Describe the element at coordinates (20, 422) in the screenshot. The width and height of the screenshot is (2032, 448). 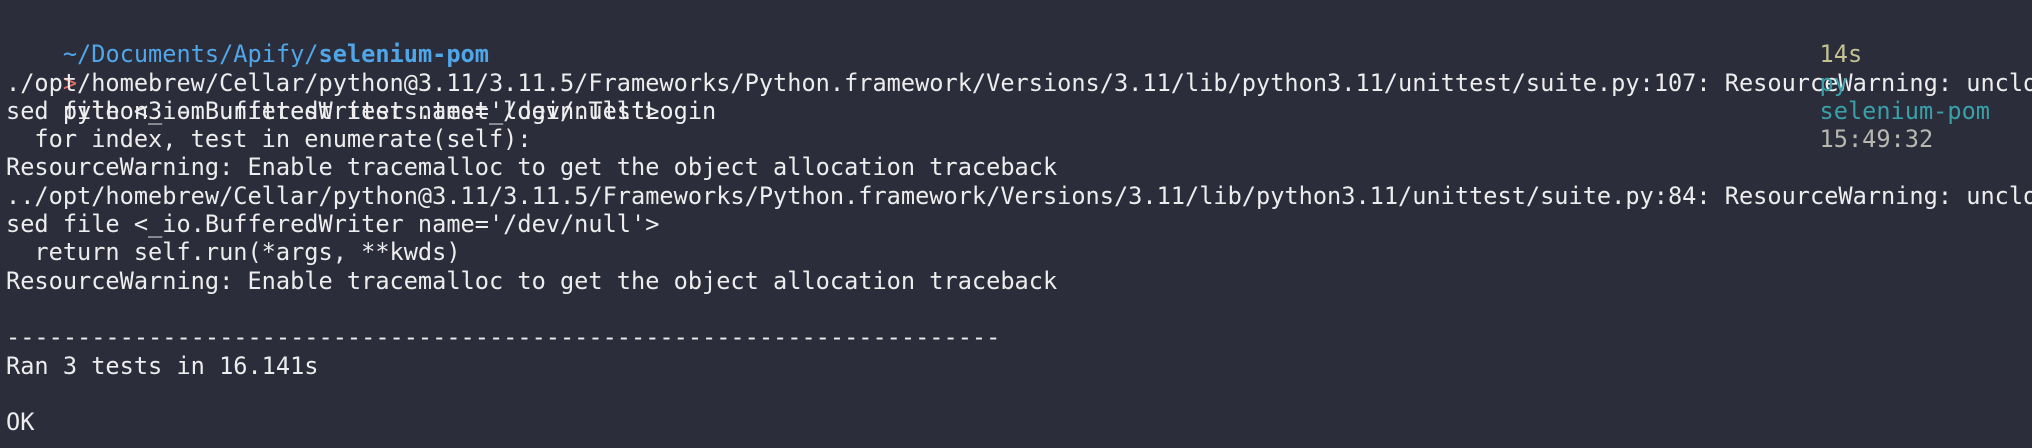
I see `test-status: OK` at that location.